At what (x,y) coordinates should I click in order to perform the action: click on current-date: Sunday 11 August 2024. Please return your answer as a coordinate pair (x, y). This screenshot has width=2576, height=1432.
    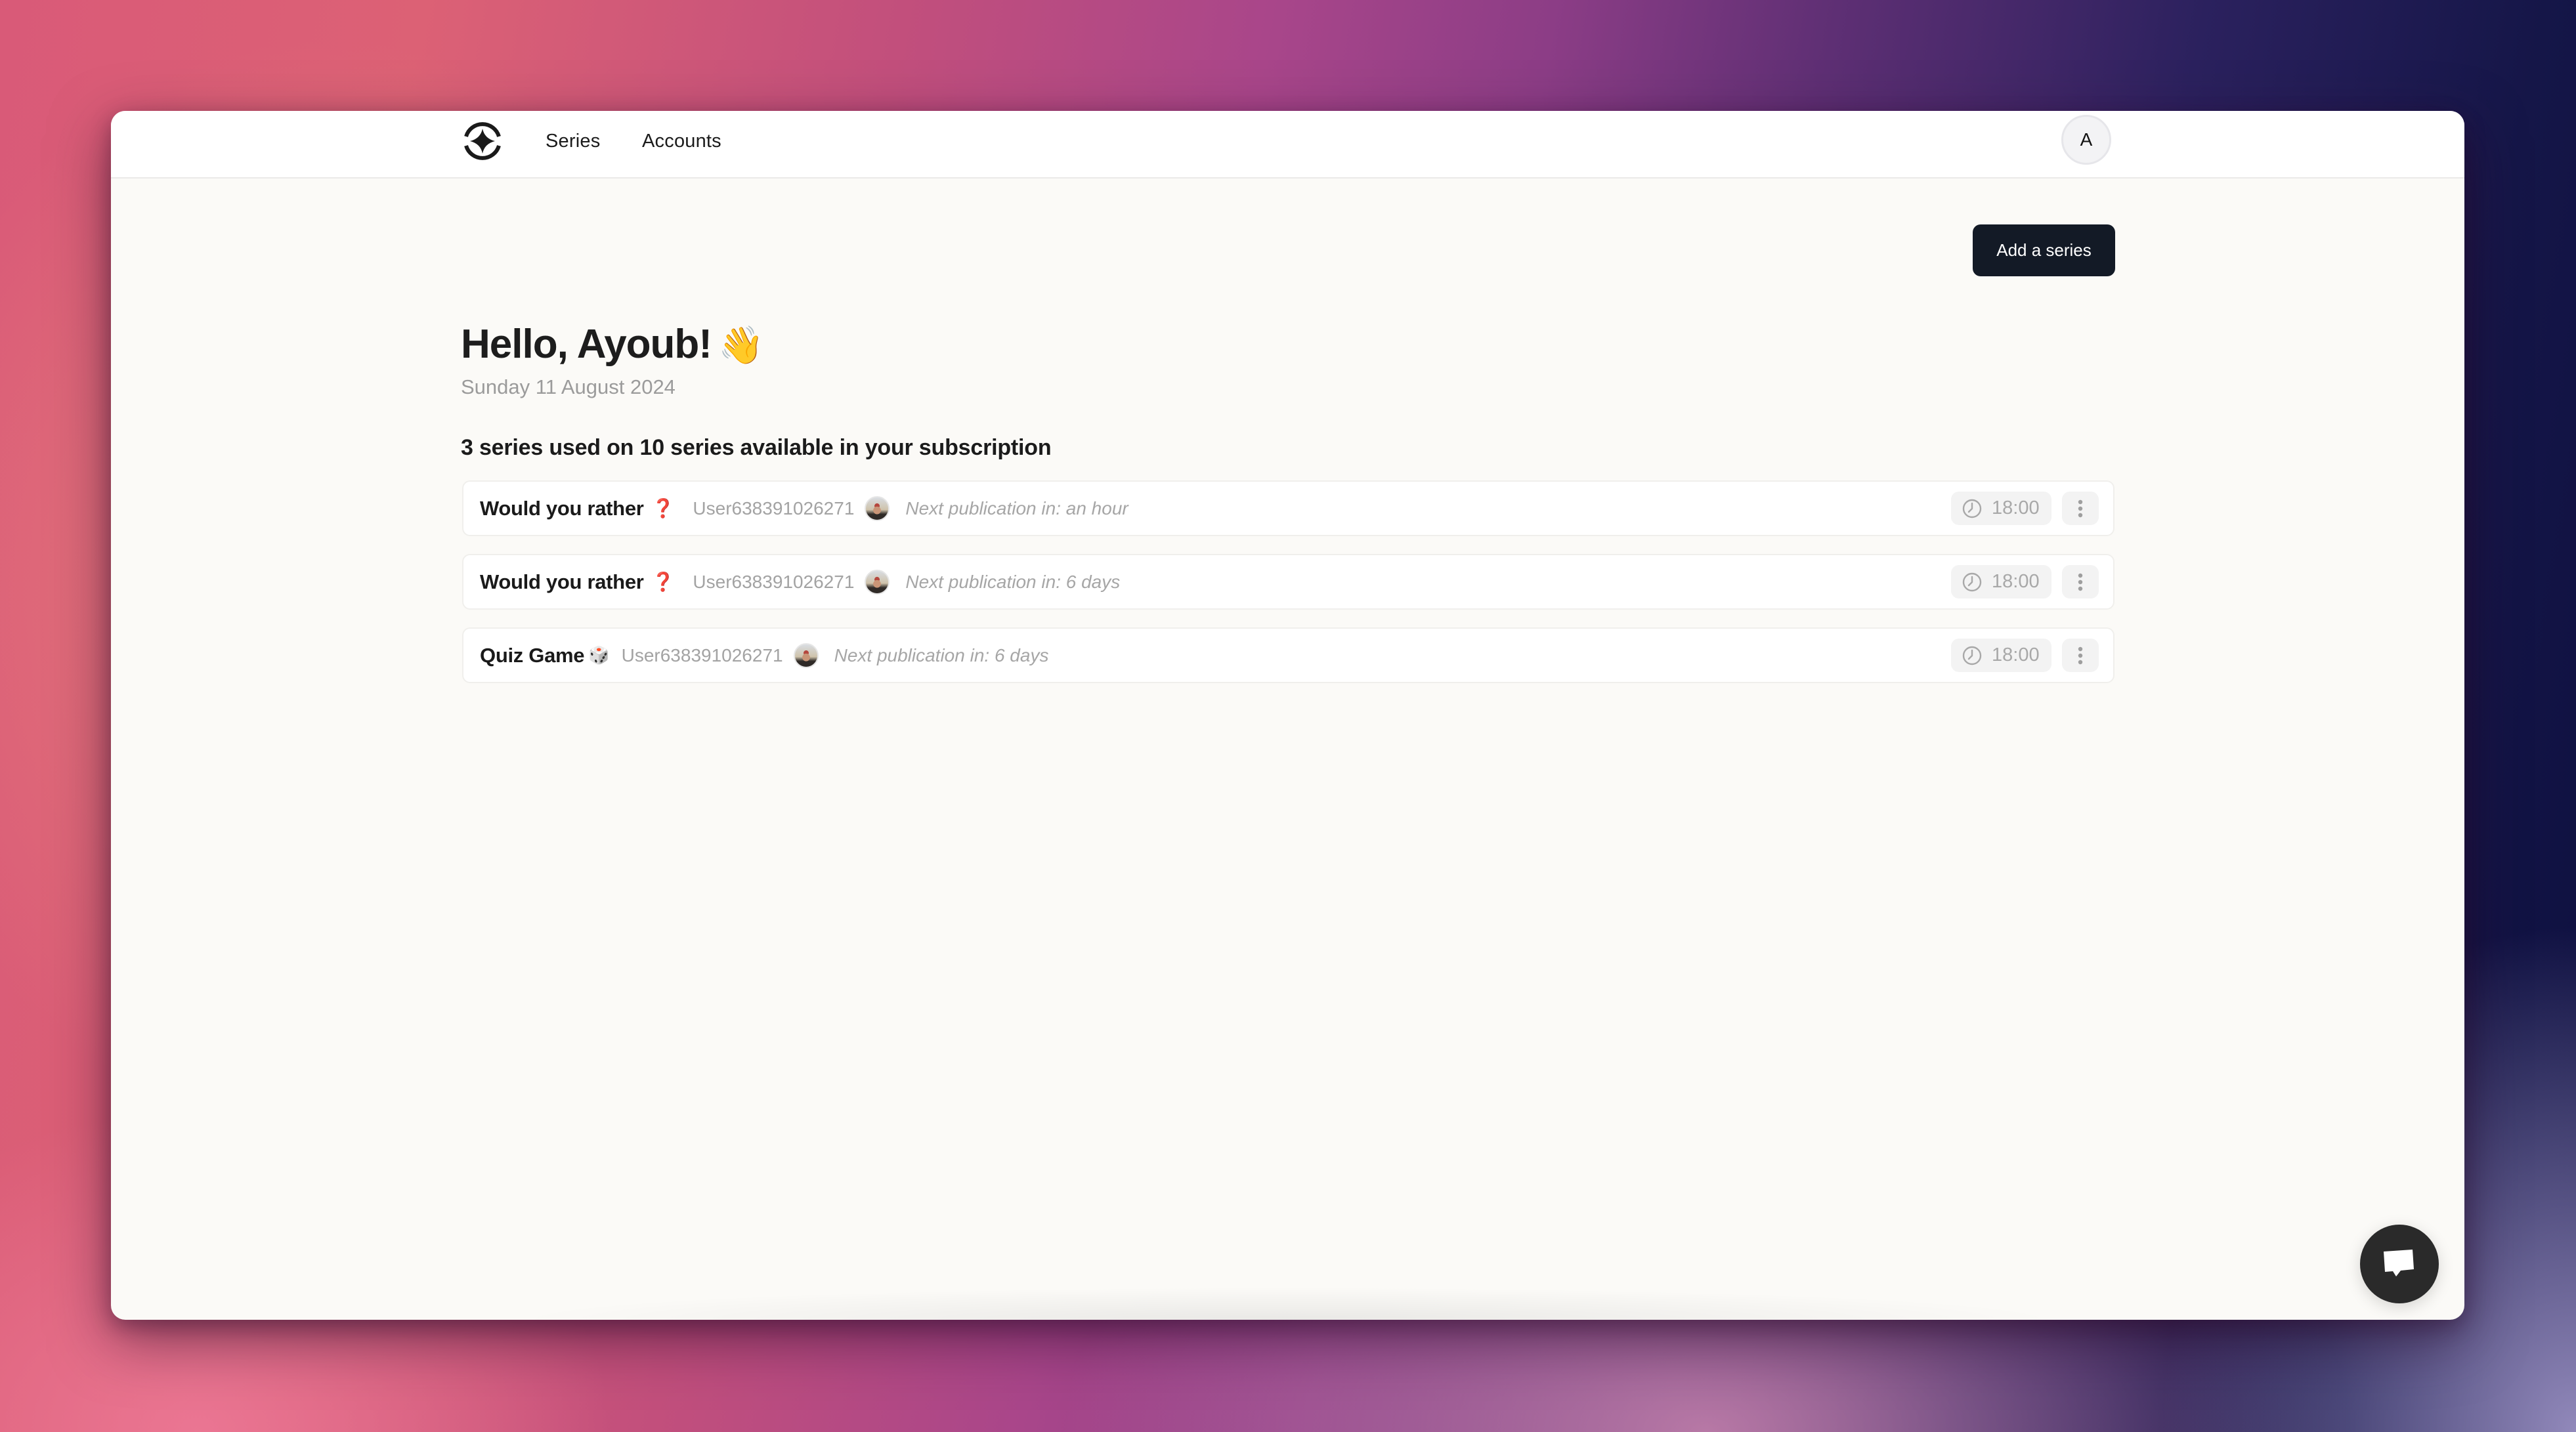
    Looking at the image, I should click on (568, 386).